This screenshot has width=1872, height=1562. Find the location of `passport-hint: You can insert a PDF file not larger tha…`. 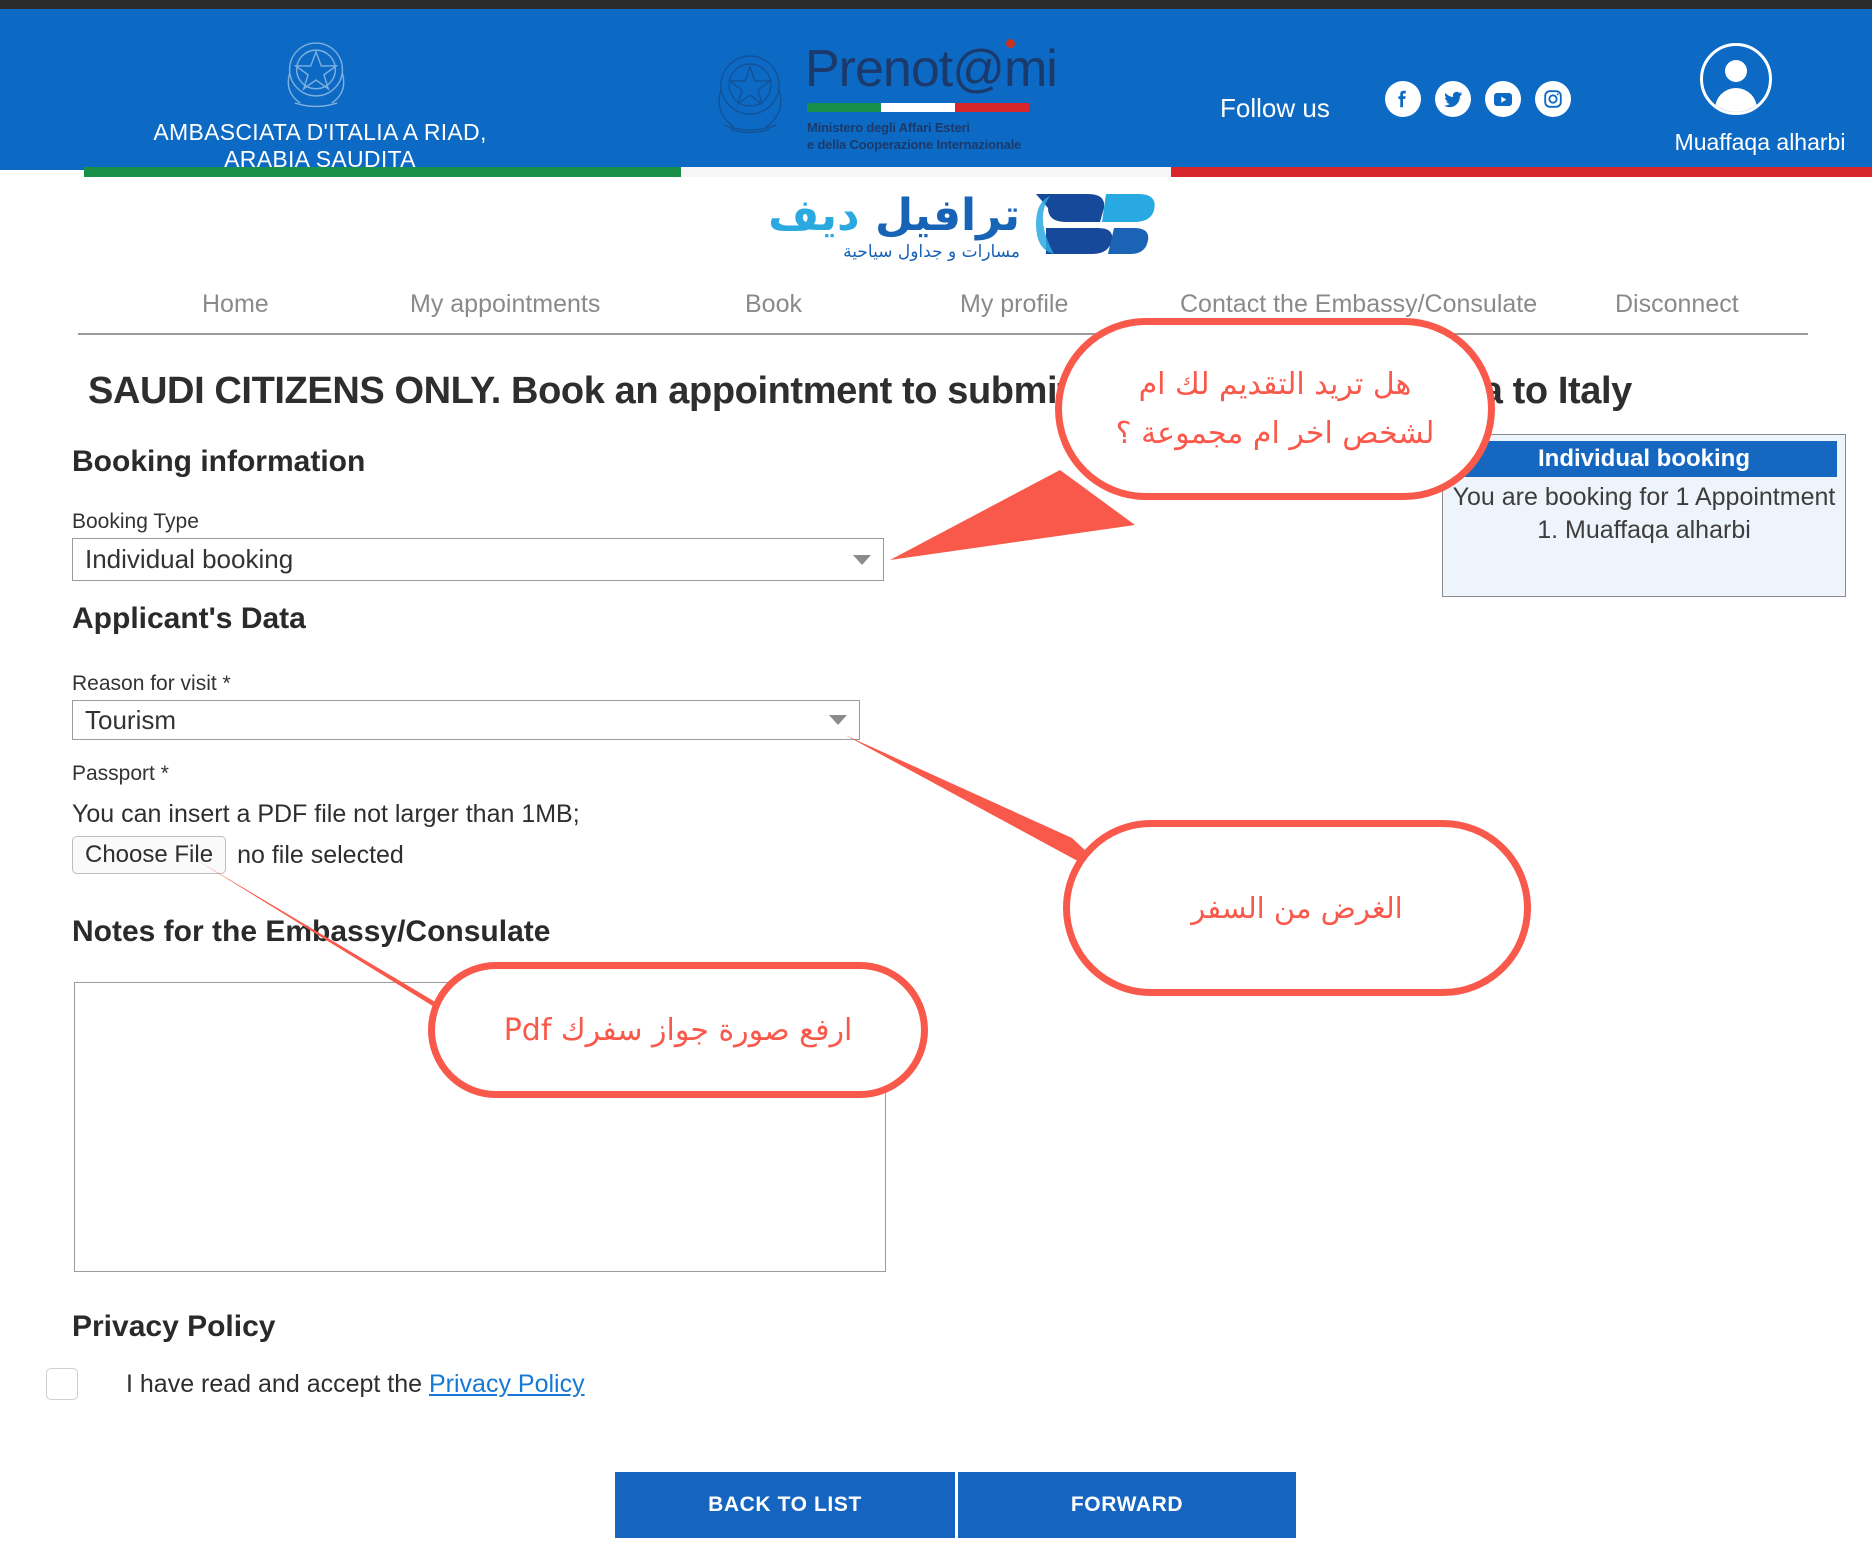

passport-hint: You can insert a PDF file not larger tha… is located at coordinates (326, 814).